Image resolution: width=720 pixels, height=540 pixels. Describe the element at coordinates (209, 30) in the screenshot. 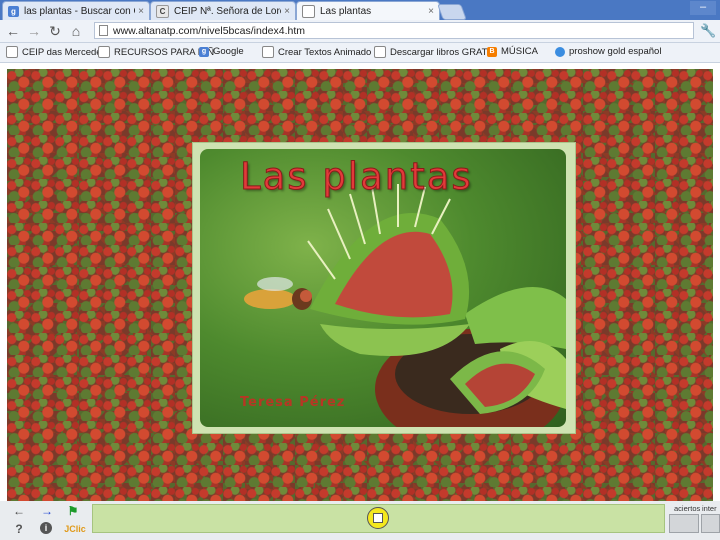

I see `url-text: www.altanatp.com/nivel5bcas/index4.htm` at that location.